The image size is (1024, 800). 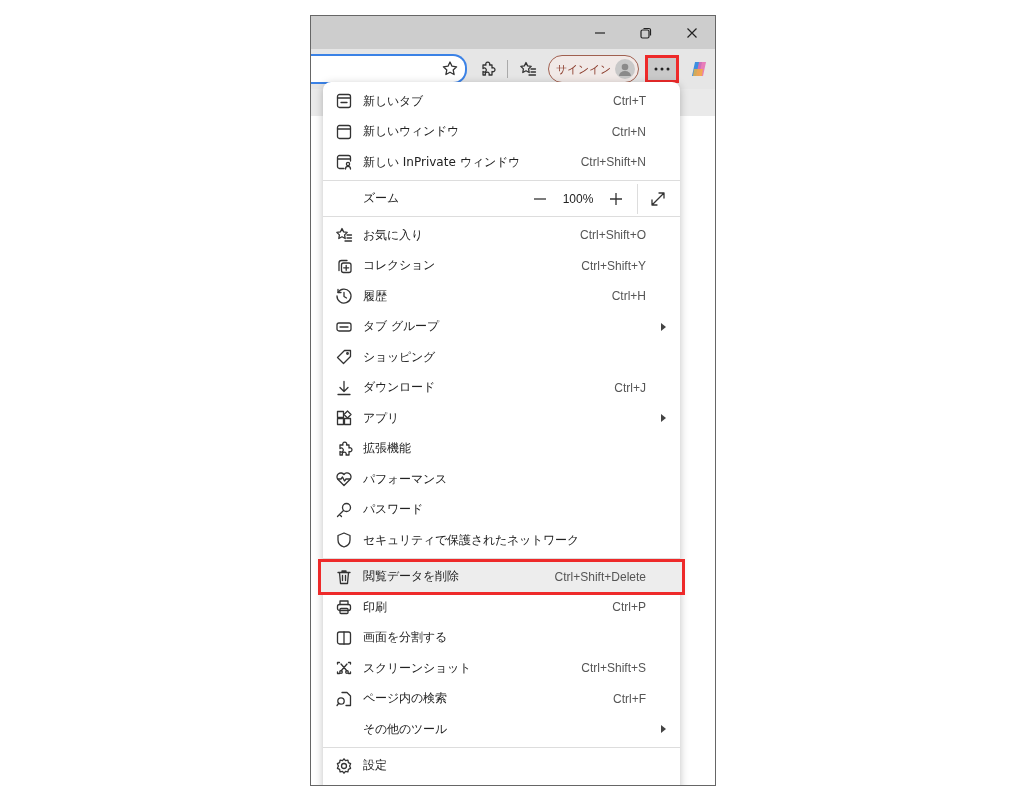 I want to click on history-icon, so click(x=344, y=296).